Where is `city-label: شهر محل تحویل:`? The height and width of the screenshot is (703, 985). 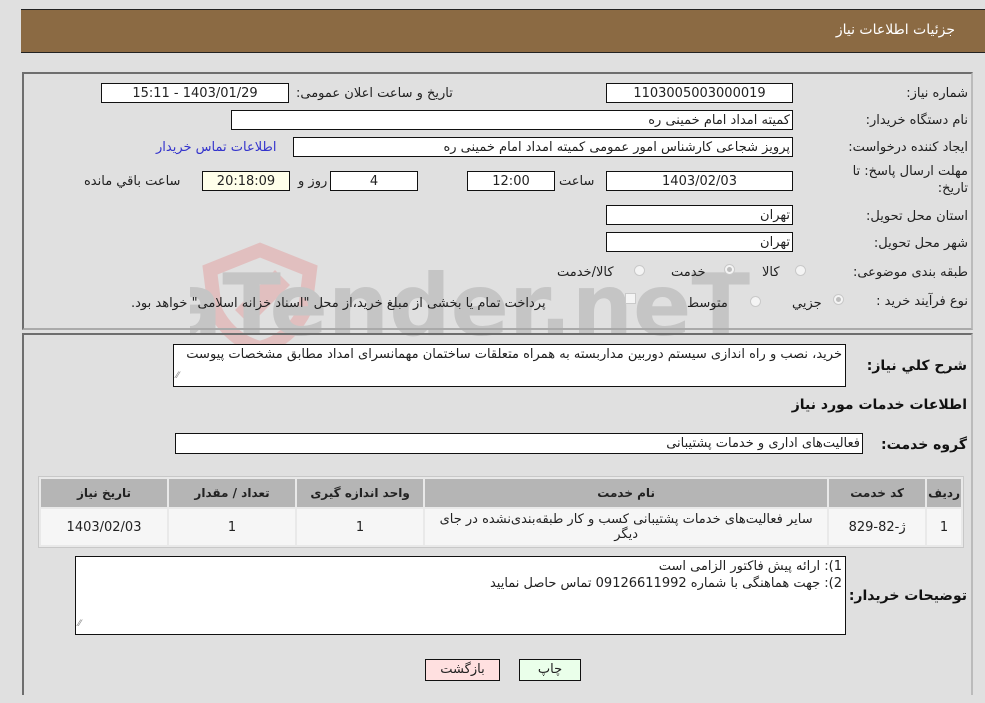 city-label: شهر محل تحویل: is located at coordinates (920, 243).